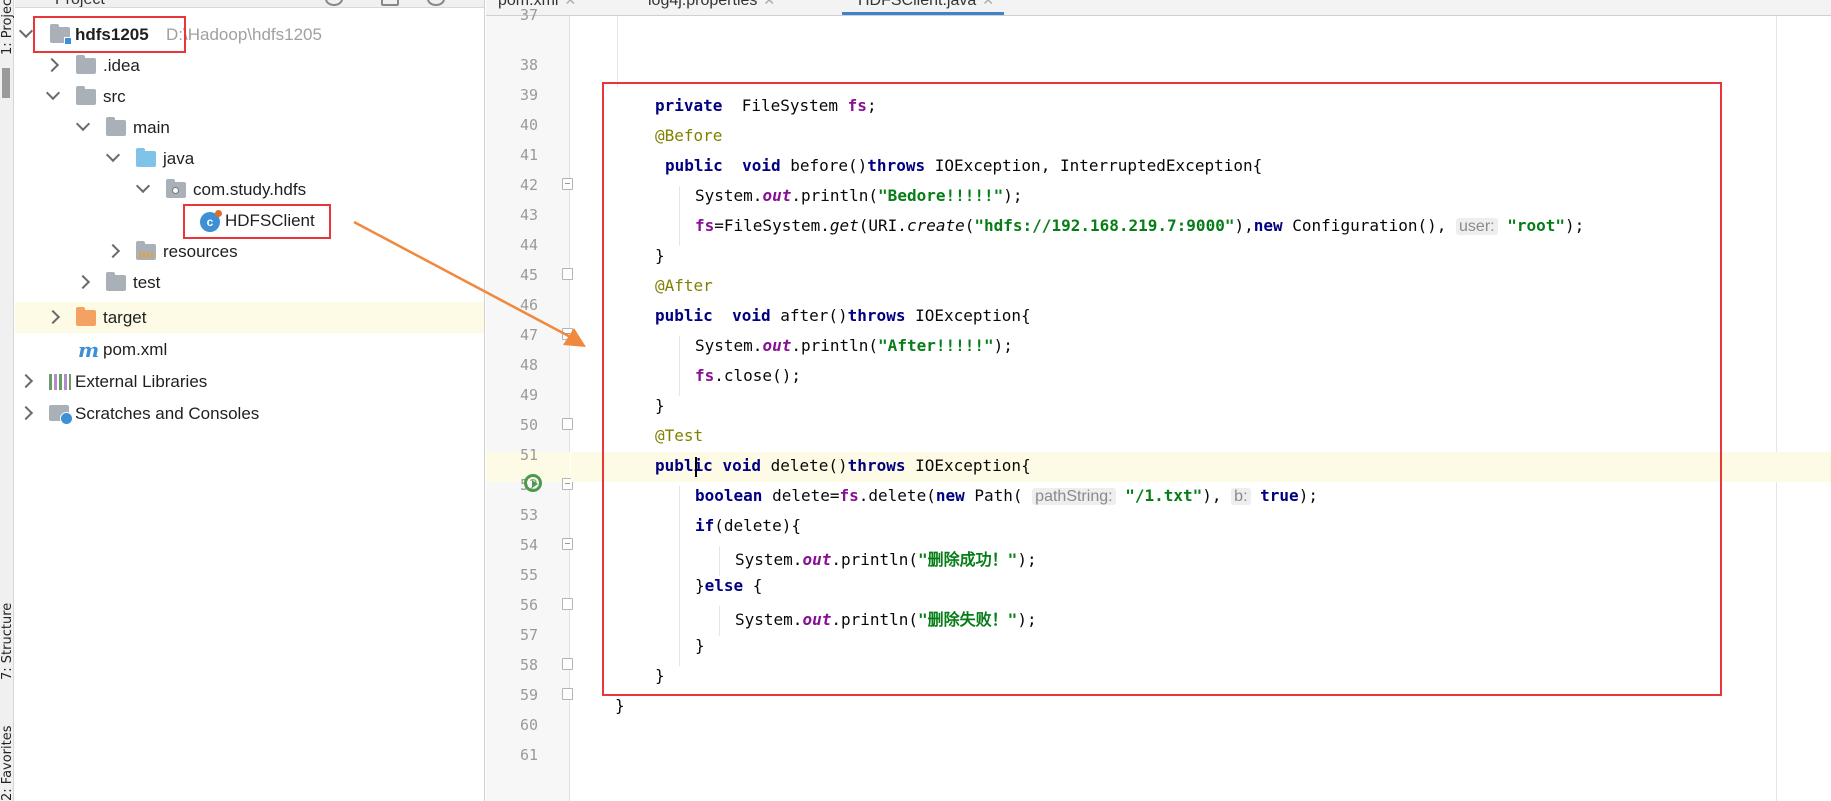 The height and width of the screenshot is (801, 1831). What do you see at coordinates (528, 635) in the screenshot?
I see `line-number: 57` at bounding box center [528, 635].